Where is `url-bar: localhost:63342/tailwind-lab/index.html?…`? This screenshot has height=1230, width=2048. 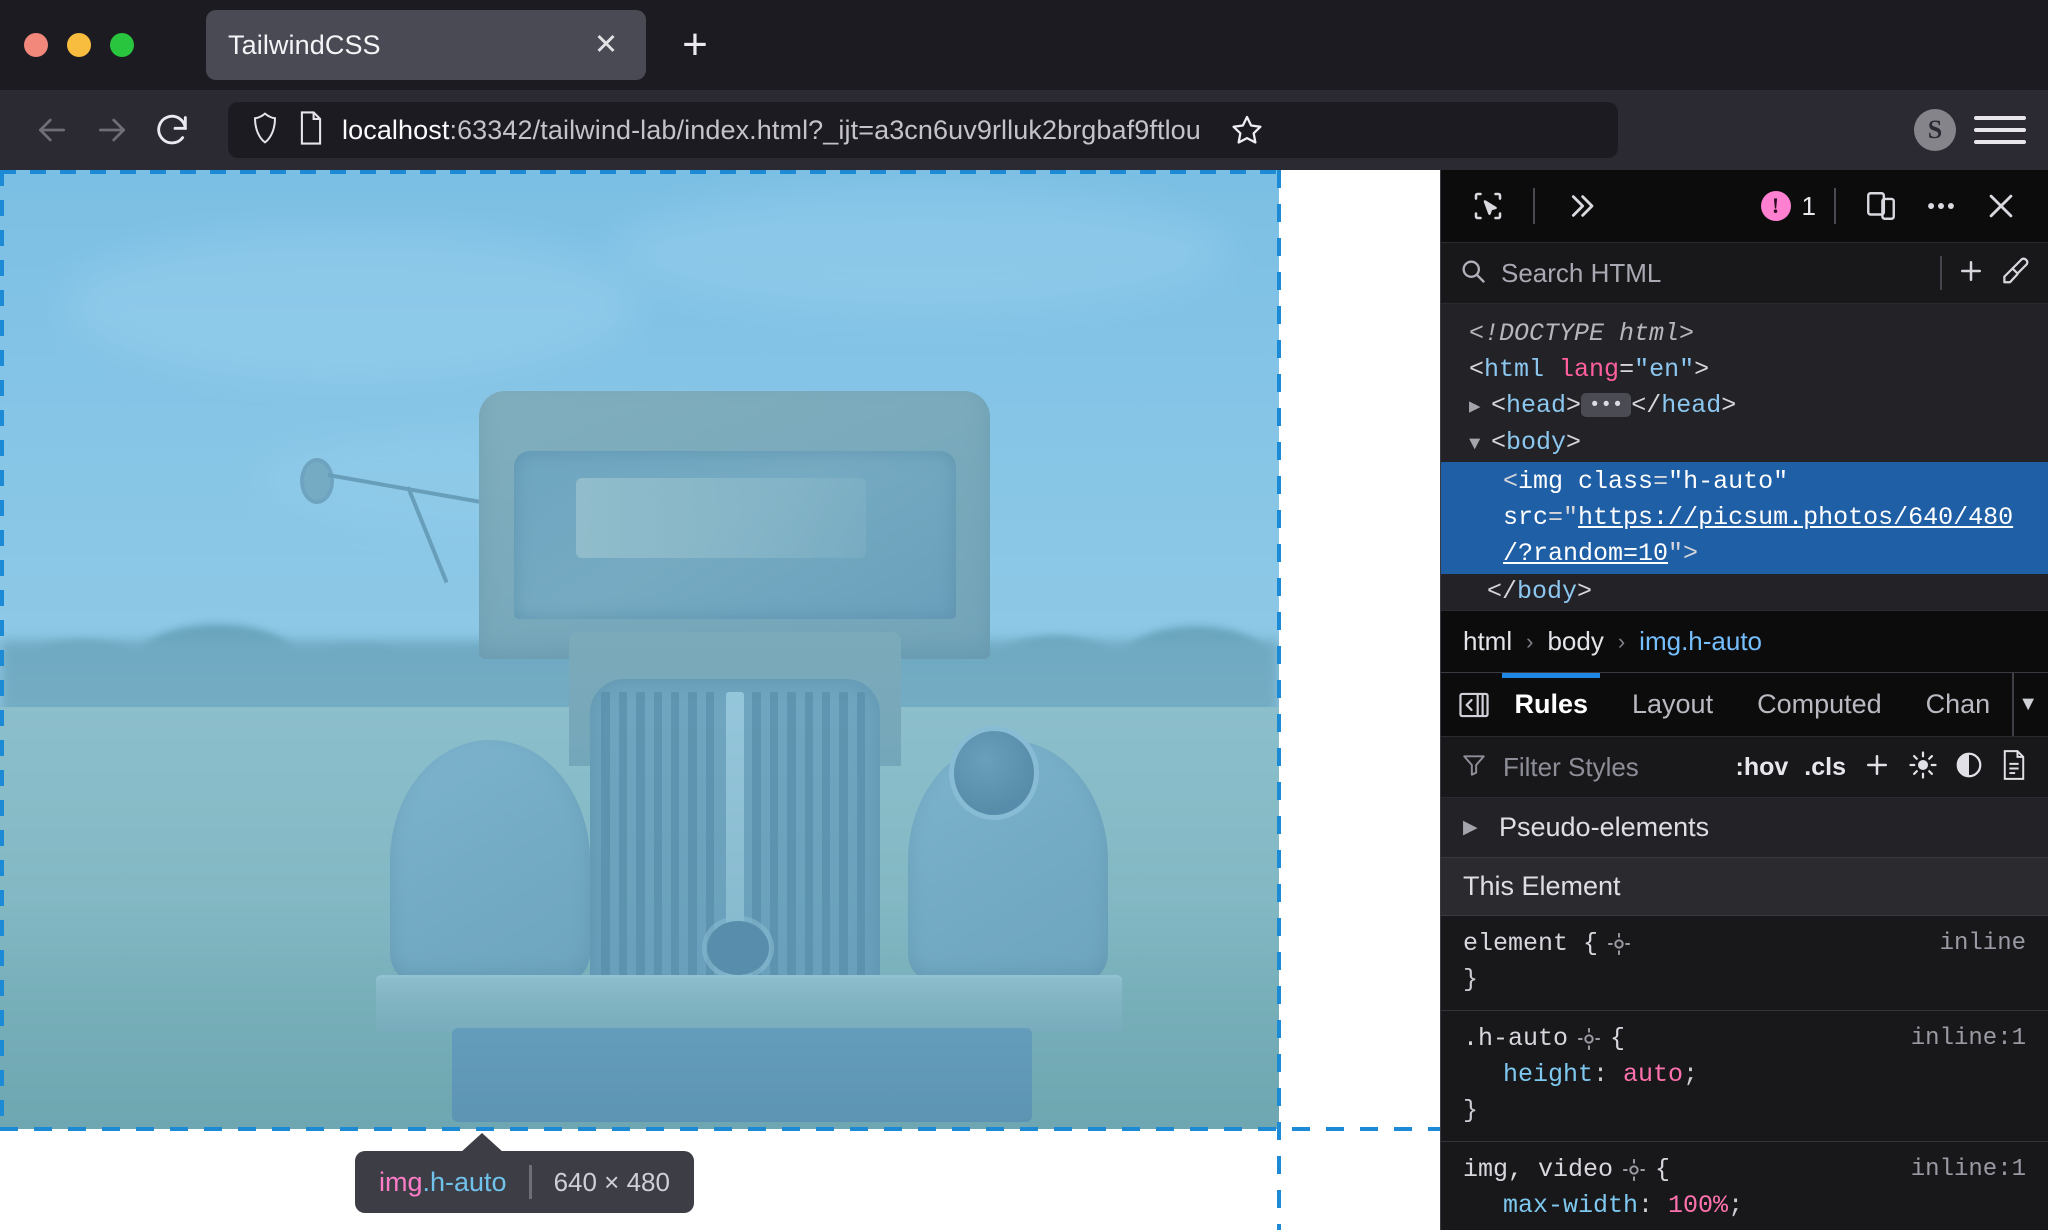
url-bar: localhost:63342/tailwind-lab/index.html?… is located at coordinates (923, 130).